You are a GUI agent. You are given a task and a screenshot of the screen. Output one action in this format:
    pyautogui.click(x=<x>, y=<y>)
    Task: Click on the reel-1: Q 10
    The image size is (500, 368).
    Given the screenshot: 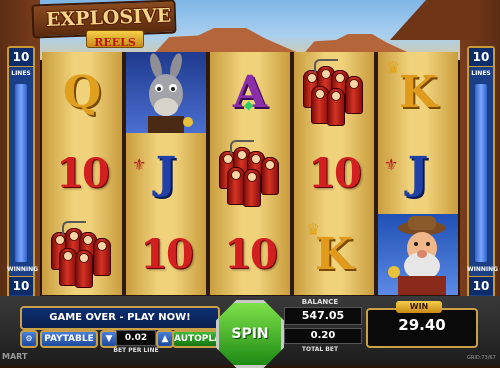 What is the action you would take?
    pyautogui.click(x=82, y=173)
    